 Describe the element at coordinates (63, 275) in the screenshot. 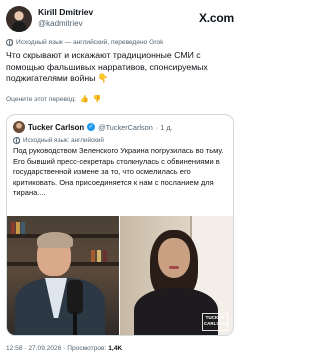

I see `video-left-panel` at that location.